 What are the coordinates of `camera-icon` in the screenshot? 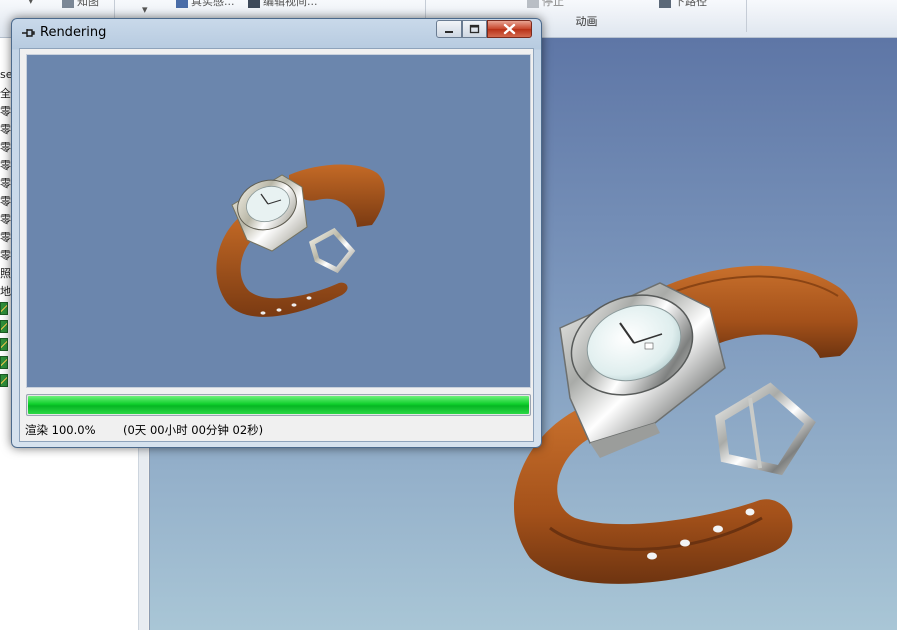 It's located at (254, 4).